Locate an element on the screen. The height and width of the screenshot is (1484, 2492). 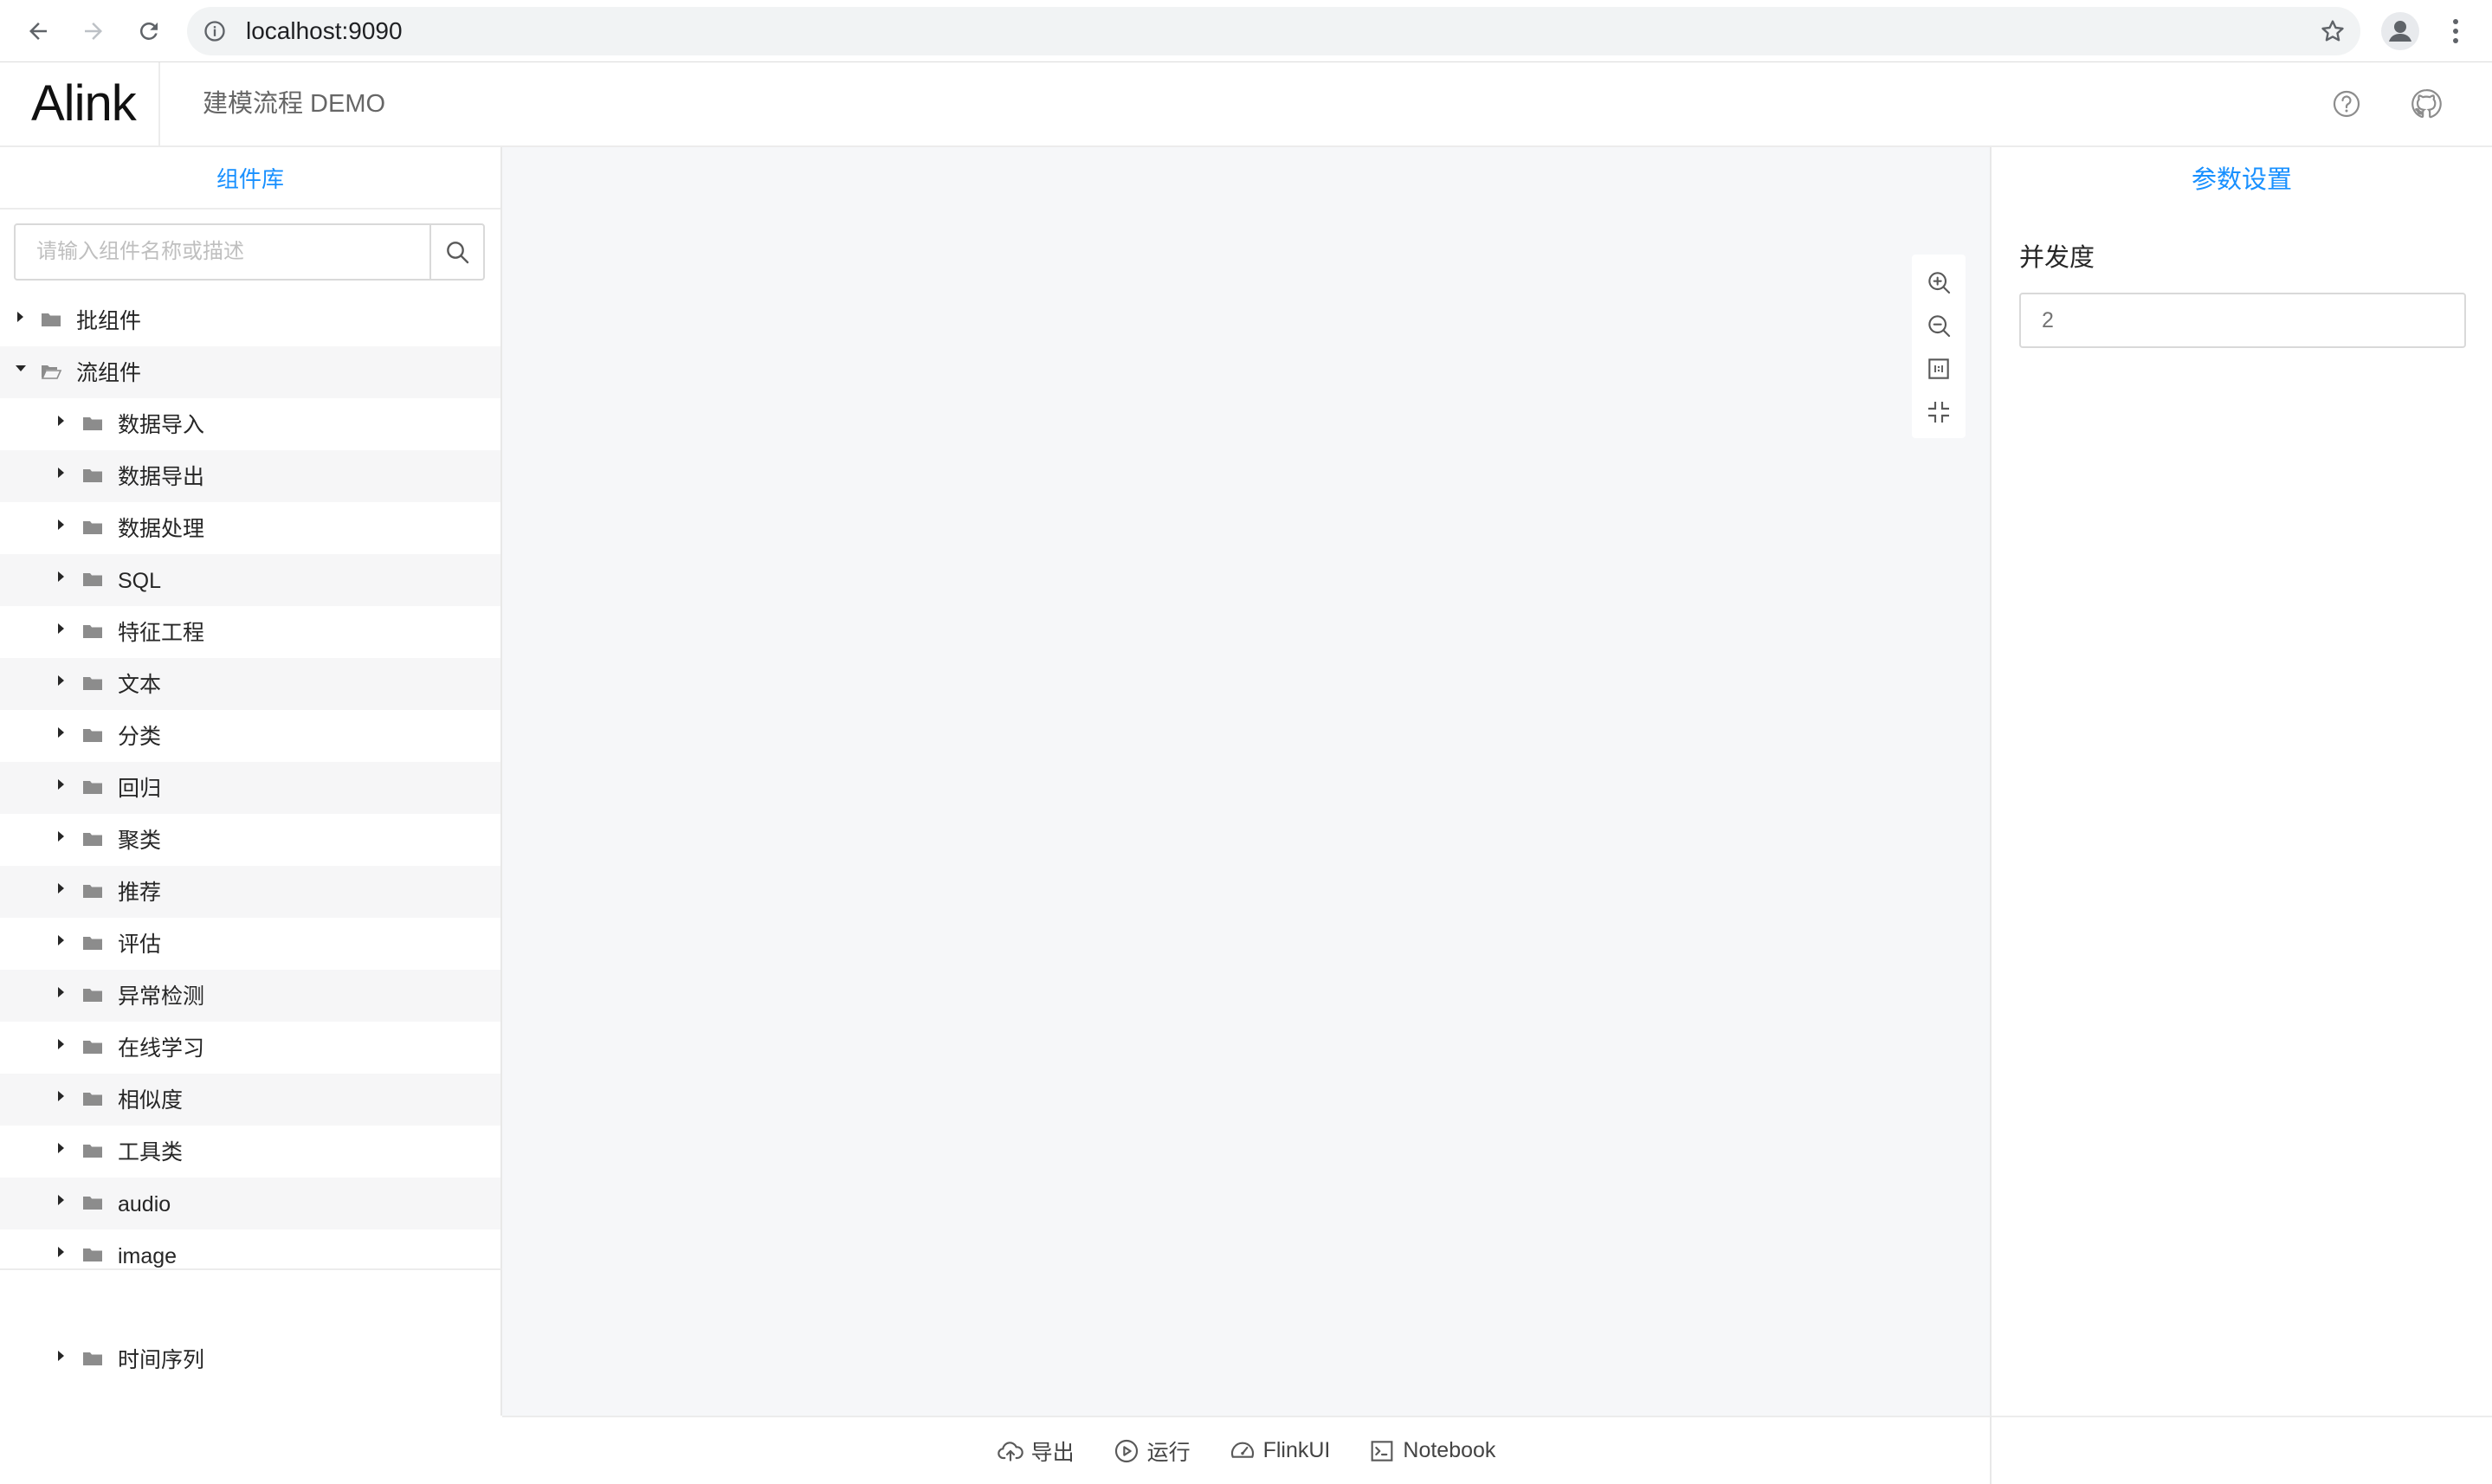
fit-view-icon is located at coordinates (1938, 412).